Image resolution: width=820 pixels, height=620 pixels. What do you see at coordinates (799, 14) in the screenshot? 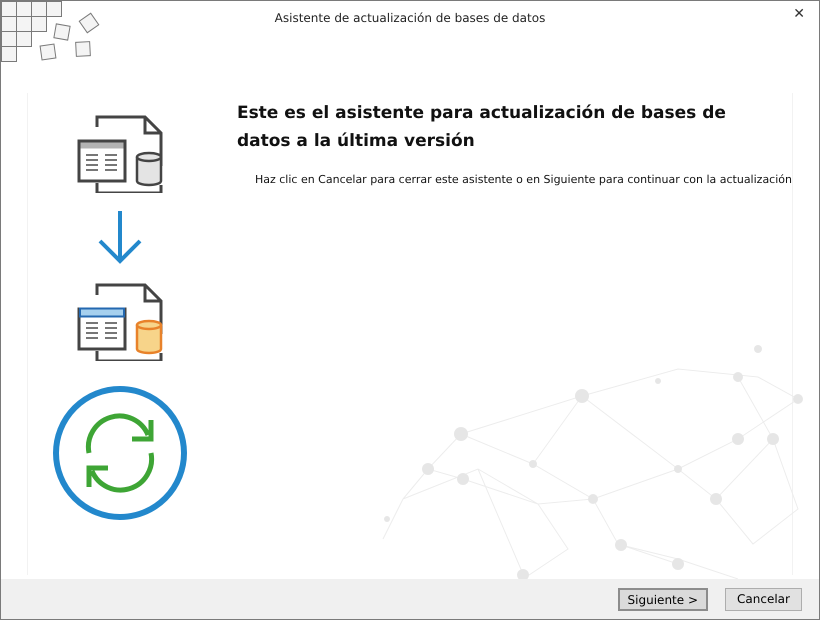
I see `close-button: ✕` at bounding box center [799, 14].